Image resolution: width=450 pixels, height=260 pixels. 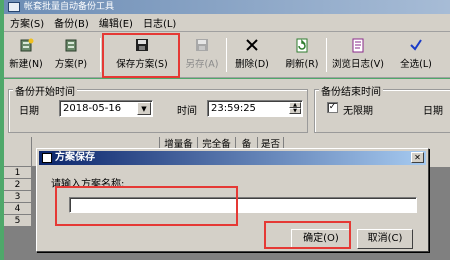 I want to click on delete-x-icon, so click(x=252, y=45).